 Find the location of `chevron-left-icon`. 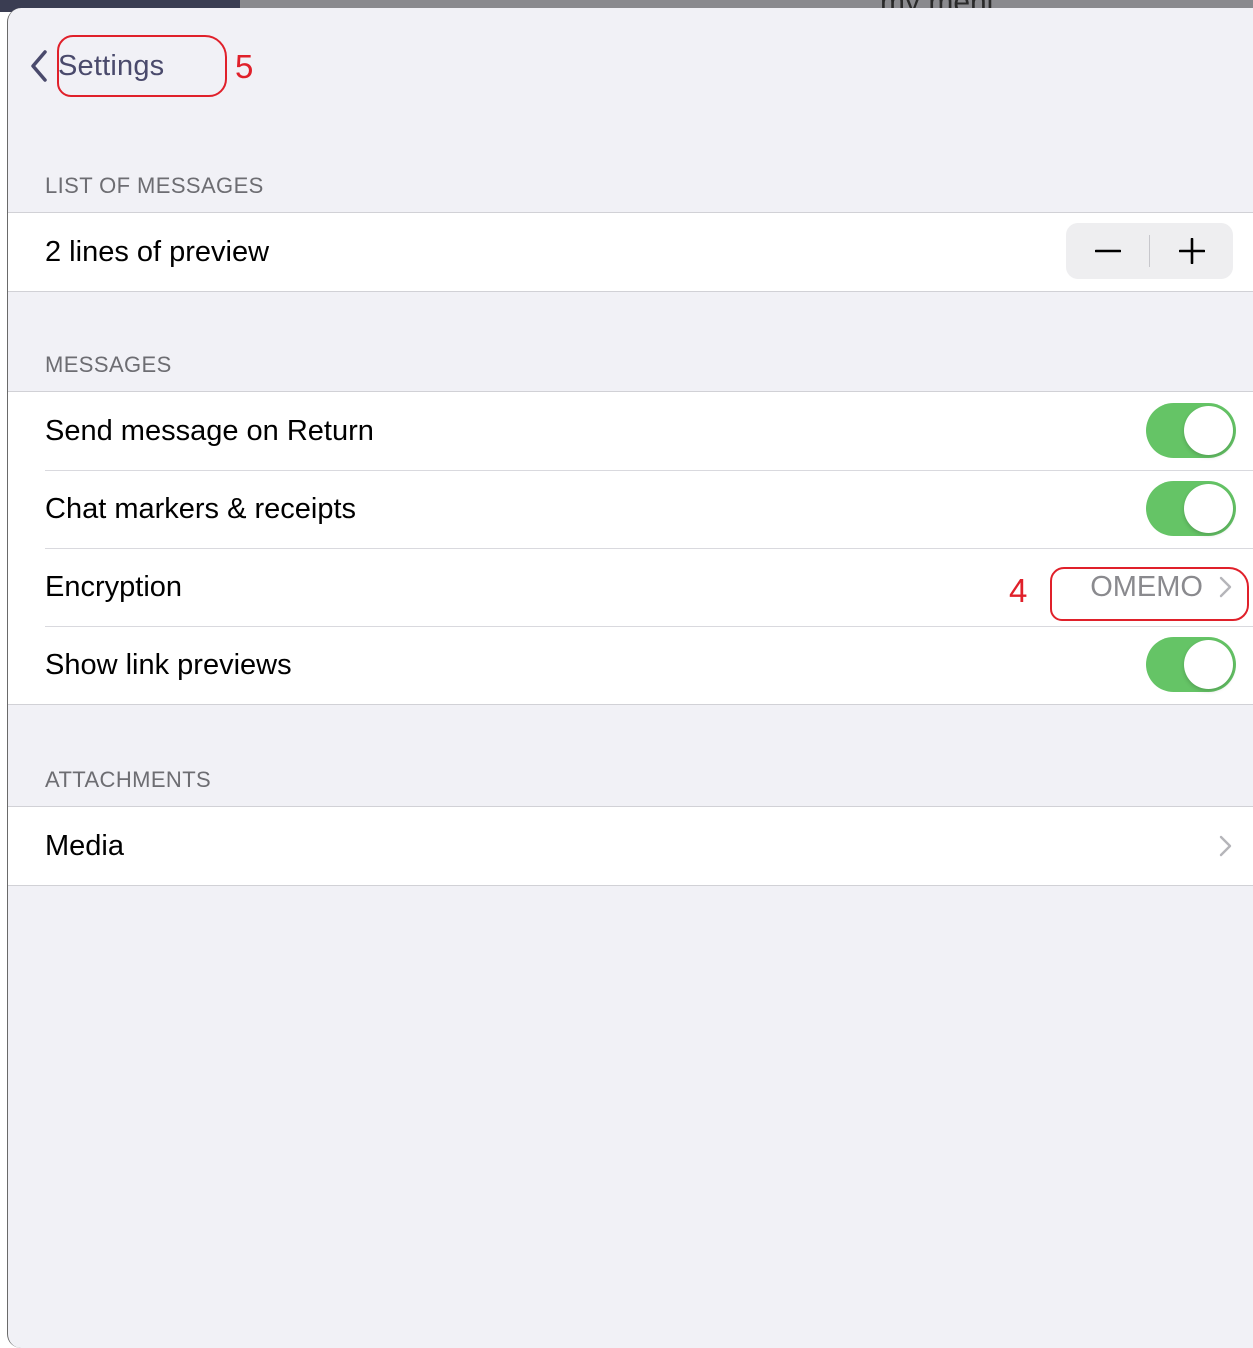

chevron-left-icon is located at coordinates (39, 66).